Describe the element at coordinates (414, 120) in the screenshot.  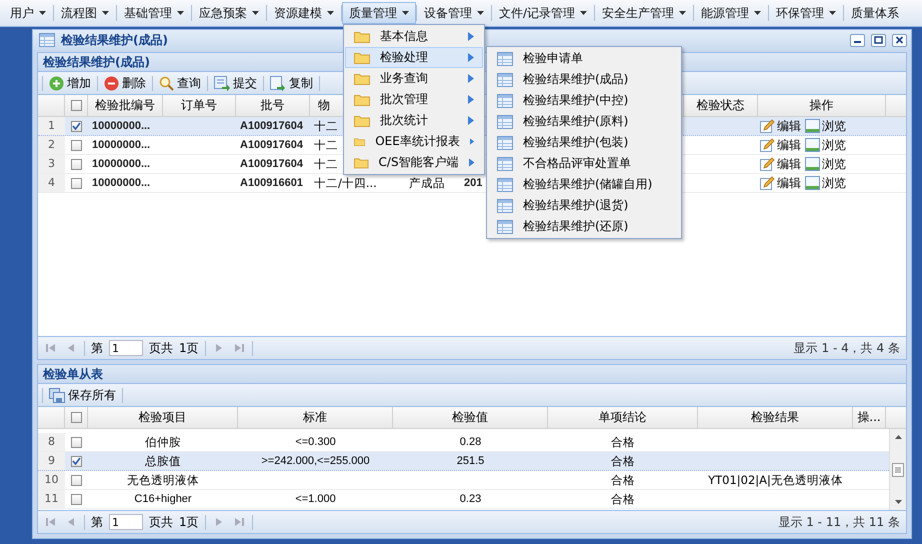
I see `menu-item: 批次统计` at that location.